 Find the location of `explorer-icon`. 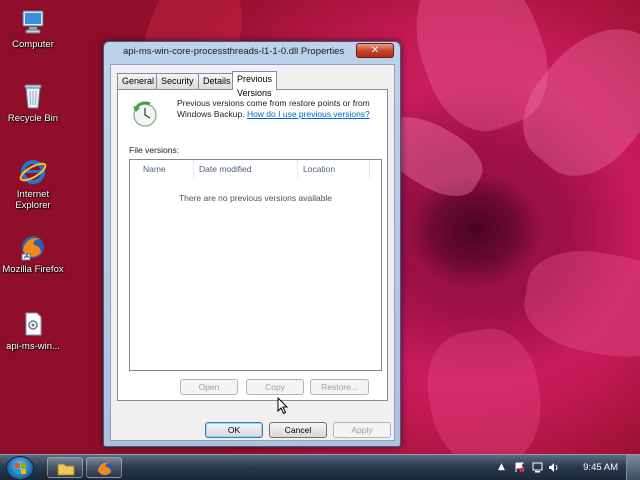

explorer-icon is located at coordinates (66, 469).